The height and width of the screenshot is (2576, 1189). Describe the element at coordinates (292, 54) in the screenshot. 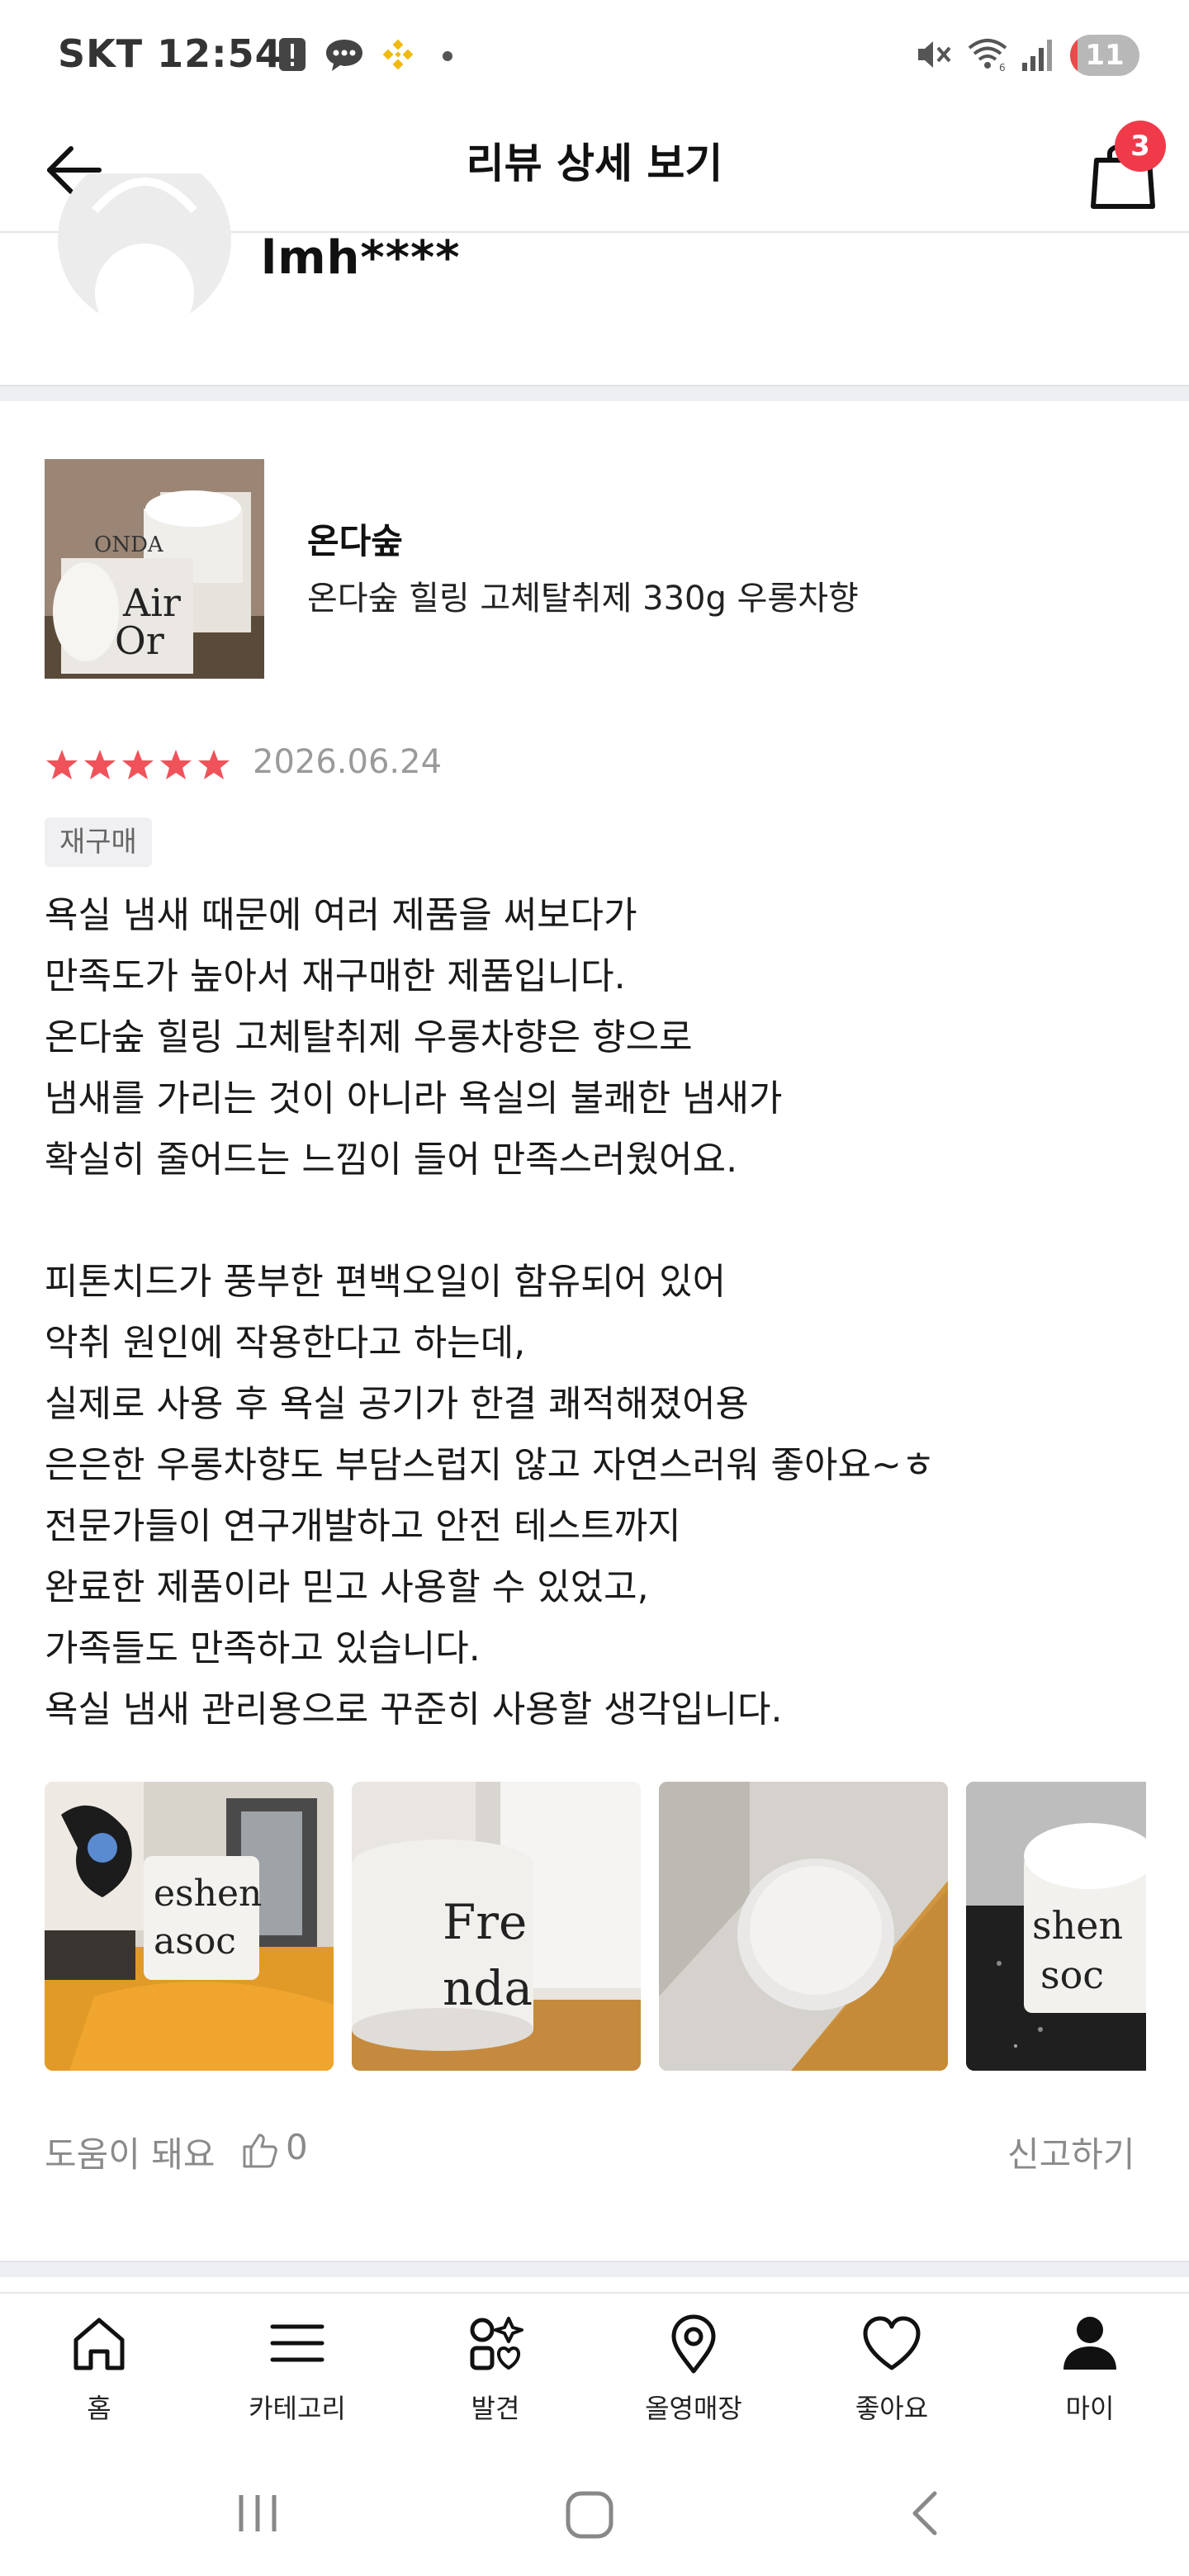

I see `alert-icon` at that location.